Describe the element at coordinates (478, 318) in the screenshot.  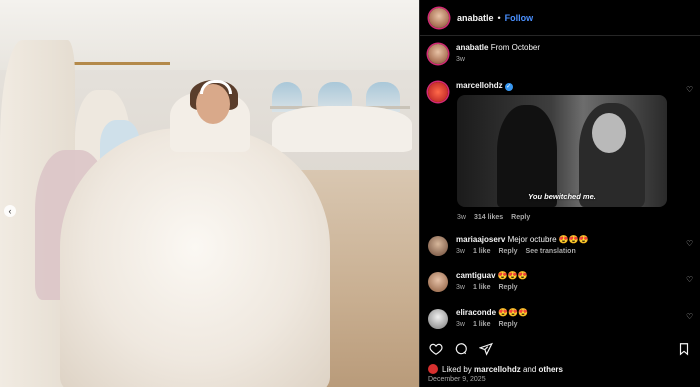
I see `comment: eliraconde 😍😍😍 3w 1 like Reply` at that location.